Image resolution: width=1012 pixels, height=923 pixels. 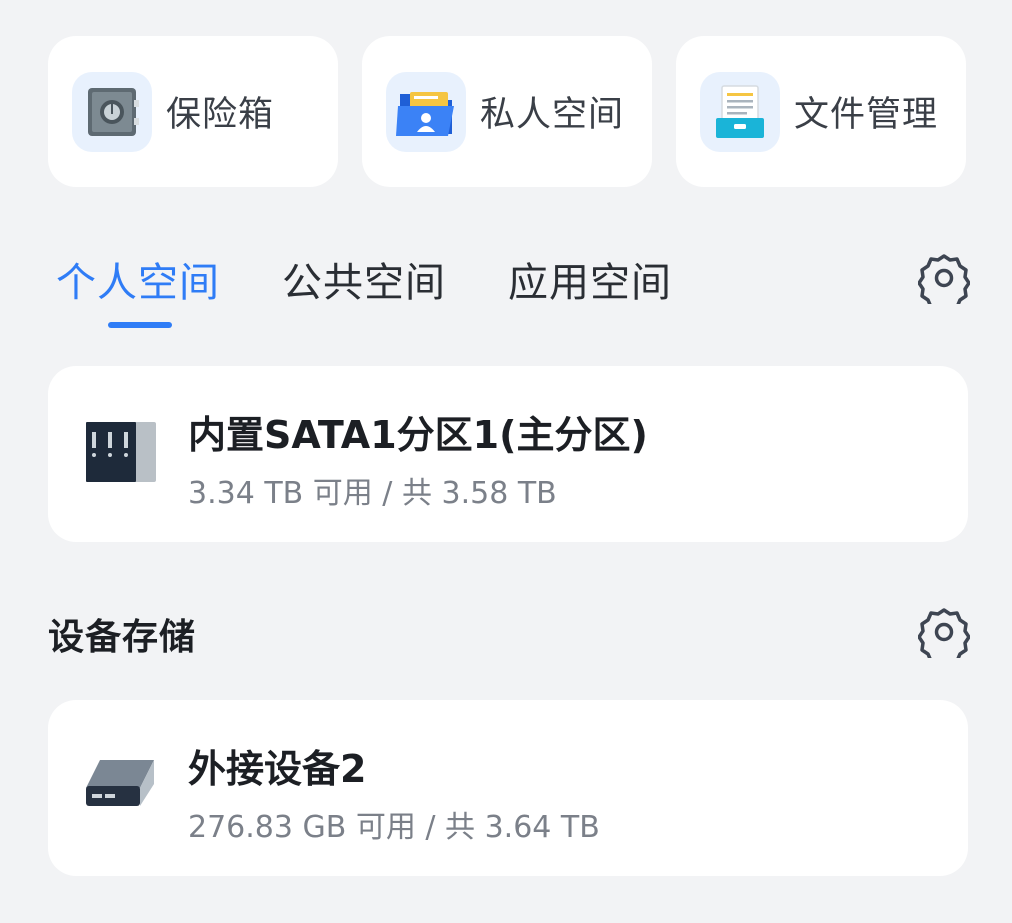 I want to click on space-settings-gear-icon, so click(x=944, y=282).